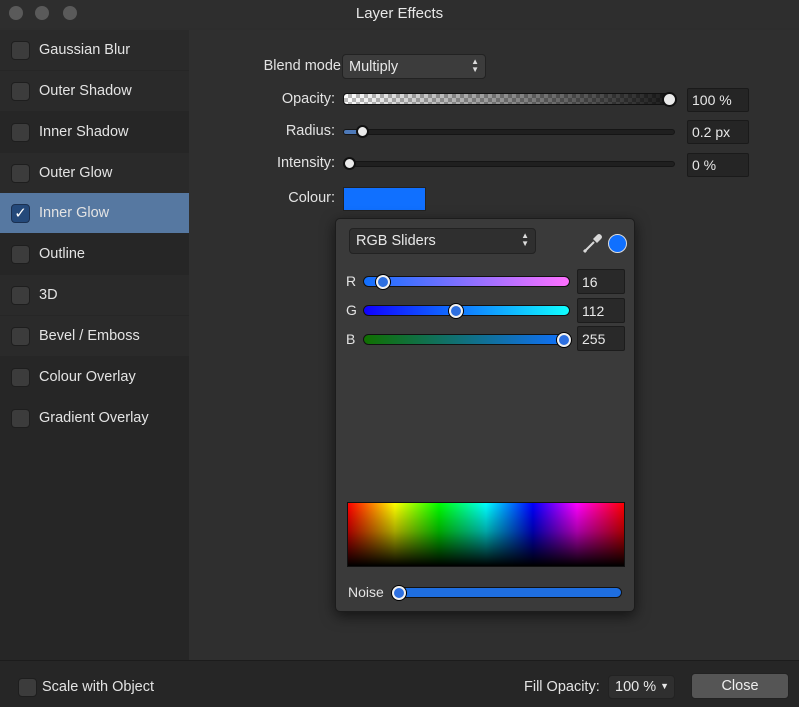 The height and width of the screenshot is (707, 799). I want to click on blue-channel-field: 255, so click(601, 338).